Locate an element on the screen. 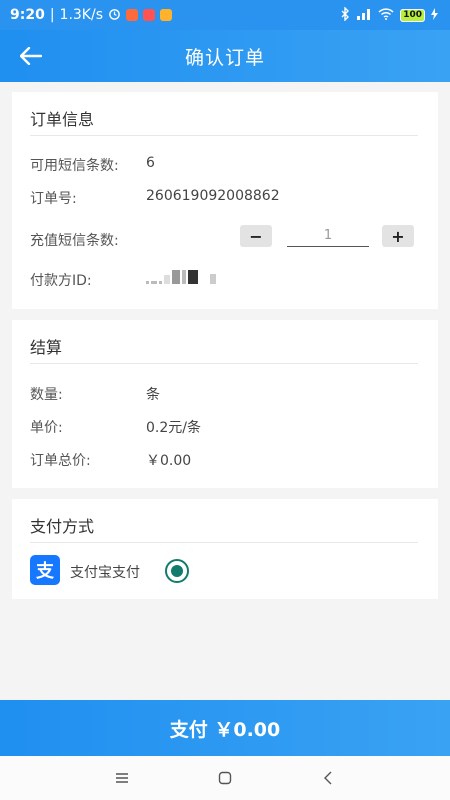 This screenshot has width=450, height=800. quantity-value: 条 is located at coordinates (153, 395).